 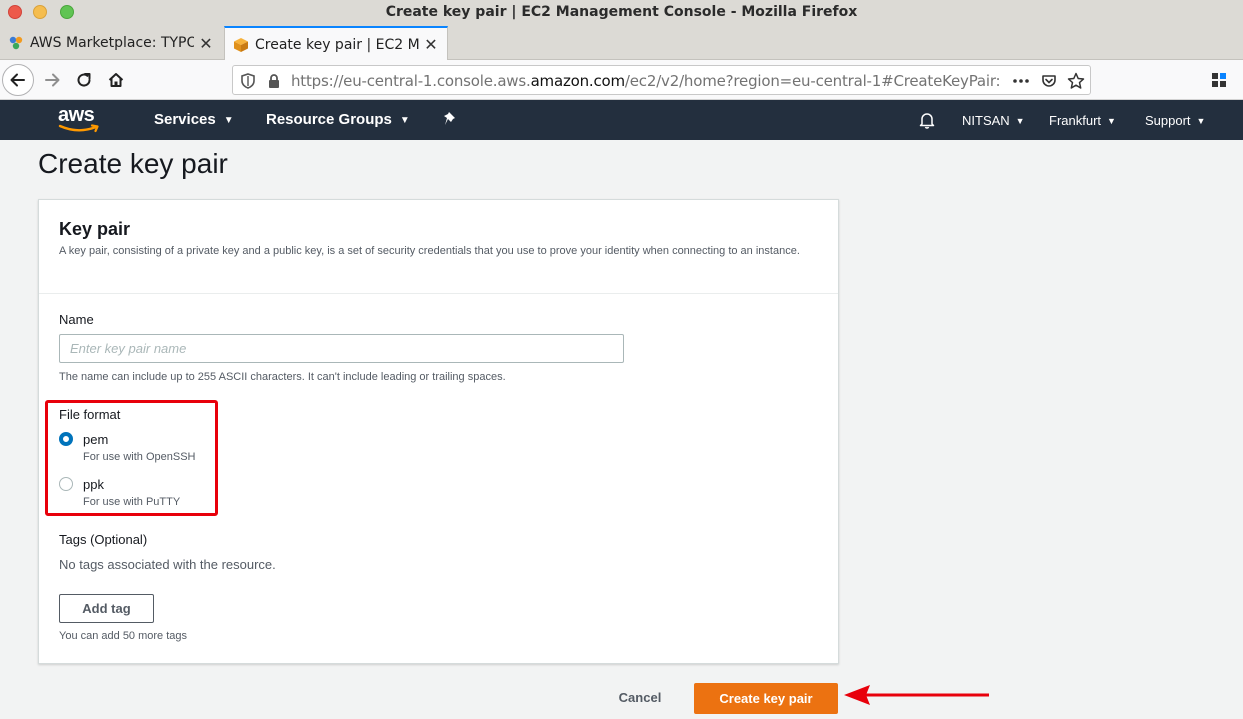 What do you see at coordinates (411, 81) in the screenshot?
I see `url-prefix: https://eu-central-1.console.aws.` at bounding box center [411, 81].